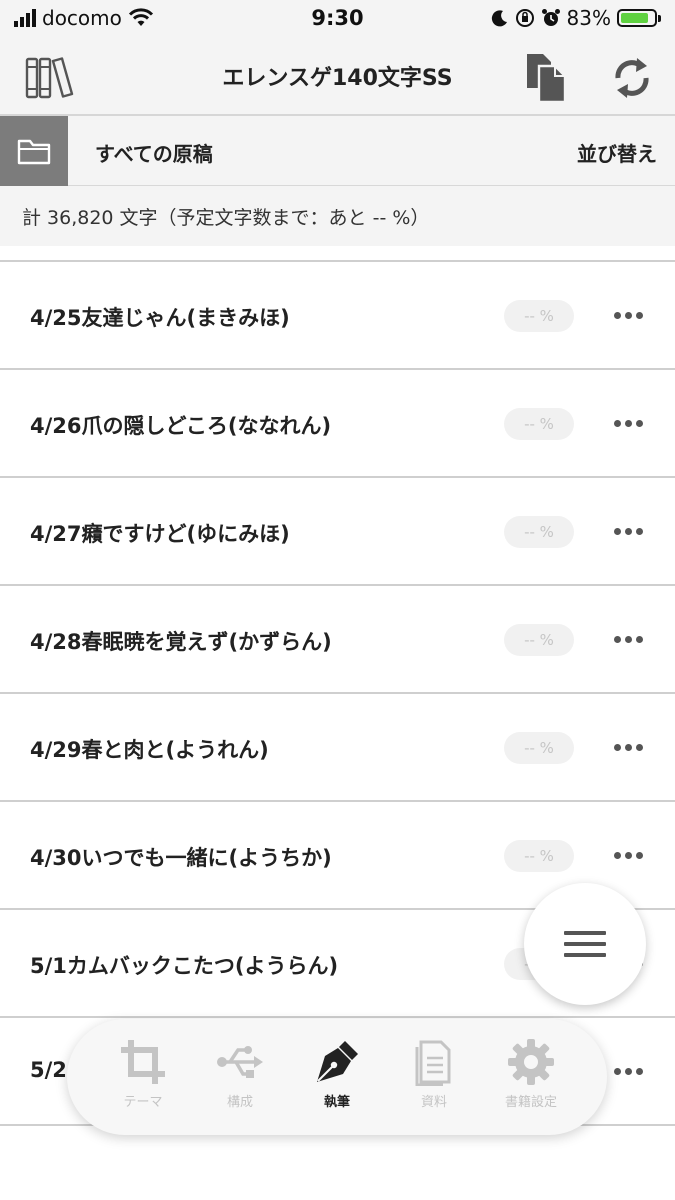  I want to click on hamburger-icon, so click(585, 933).